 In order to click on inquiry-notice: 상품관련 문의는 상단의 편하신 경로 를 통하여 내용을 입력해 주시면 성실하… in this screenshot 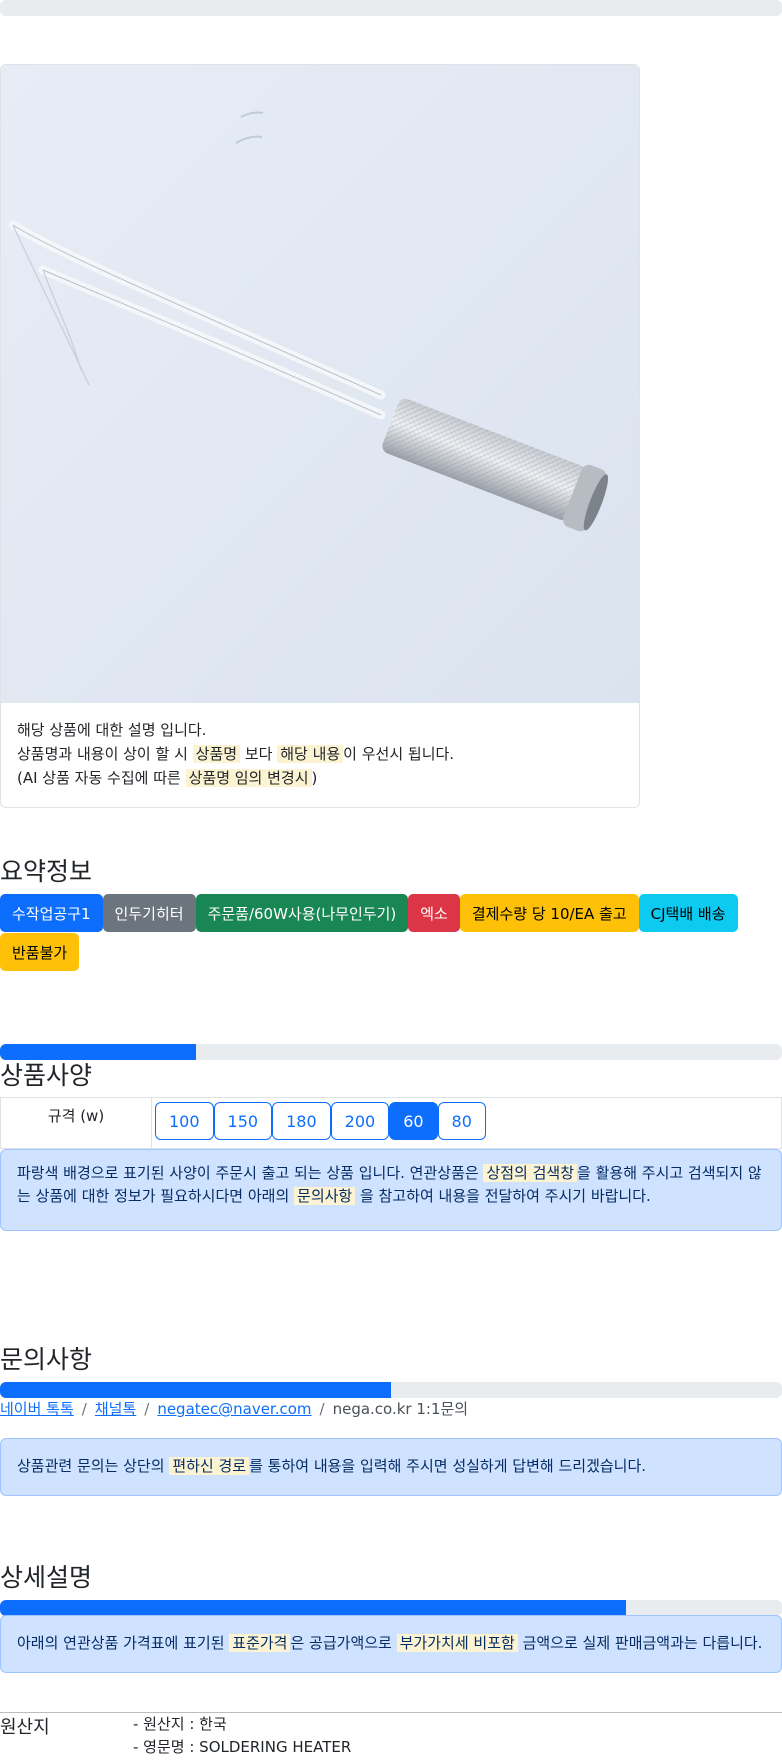, I will do `click(391, 1467)`.